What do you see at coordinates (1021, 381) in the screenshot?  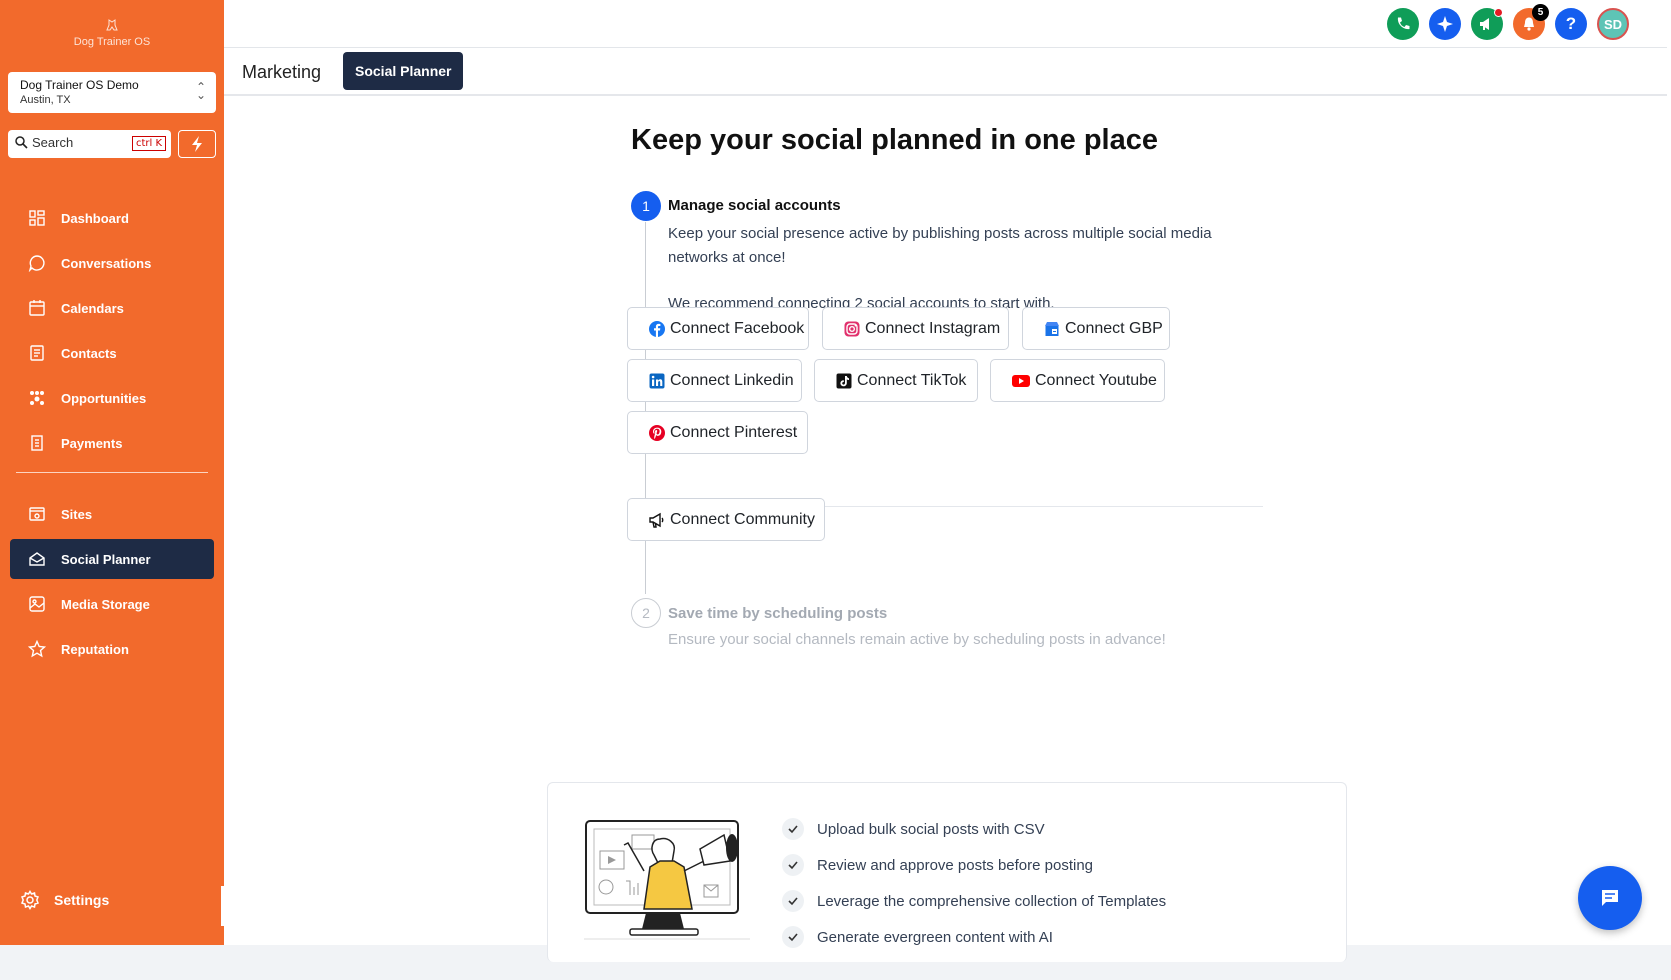 I see `youtube-icon` at bounding box center [1021, 381].